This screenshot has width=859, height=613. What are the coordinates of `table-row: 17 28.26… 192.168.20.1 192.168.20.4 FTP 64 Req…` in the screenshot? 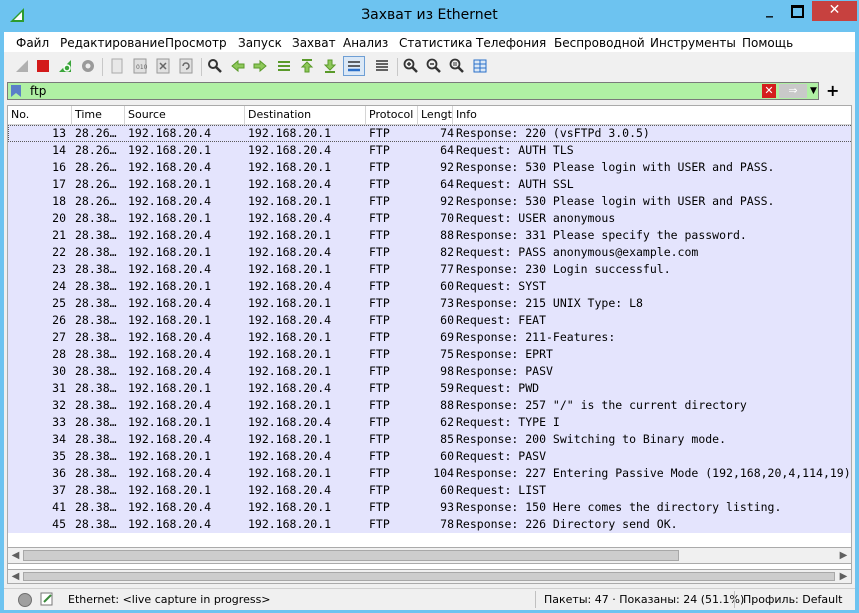 It's located at (429, 184).